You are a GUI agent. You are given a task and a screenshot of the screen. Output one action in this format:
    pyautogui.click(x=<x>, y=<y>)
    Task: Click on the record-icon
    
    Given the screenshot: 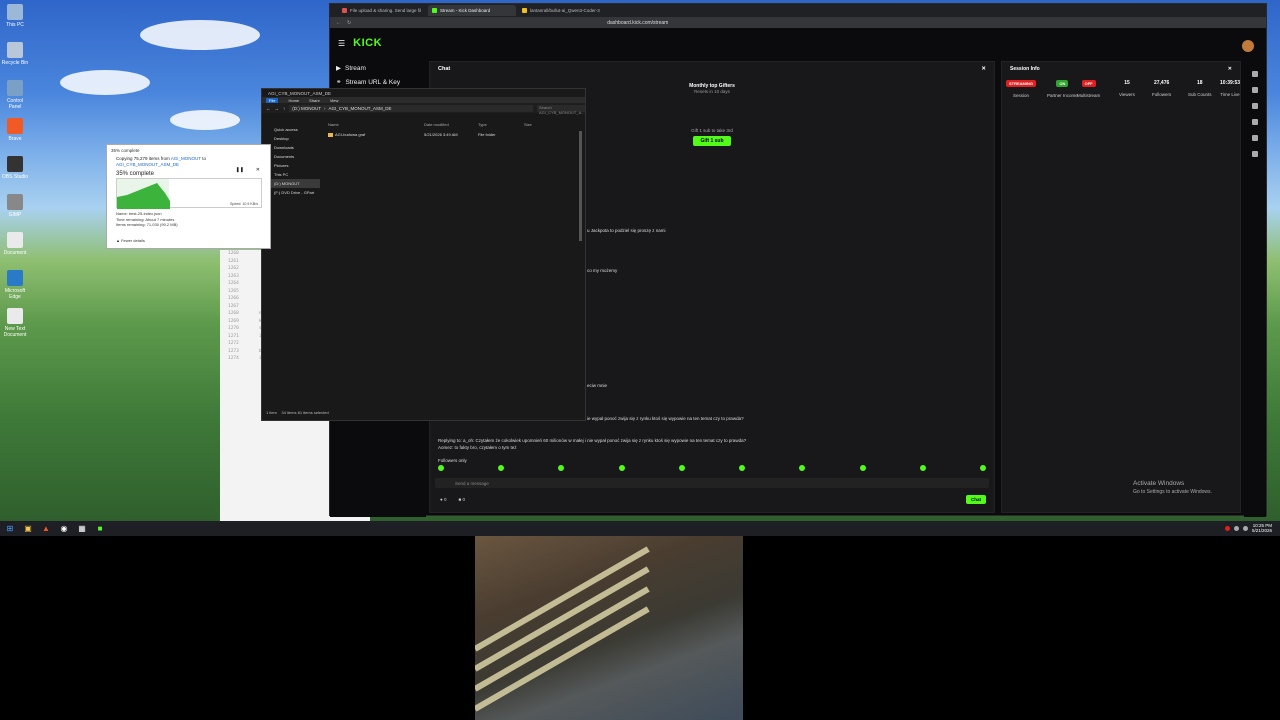 What is the action you would take?
    pyautogui.click(x=1227, y=528)
    